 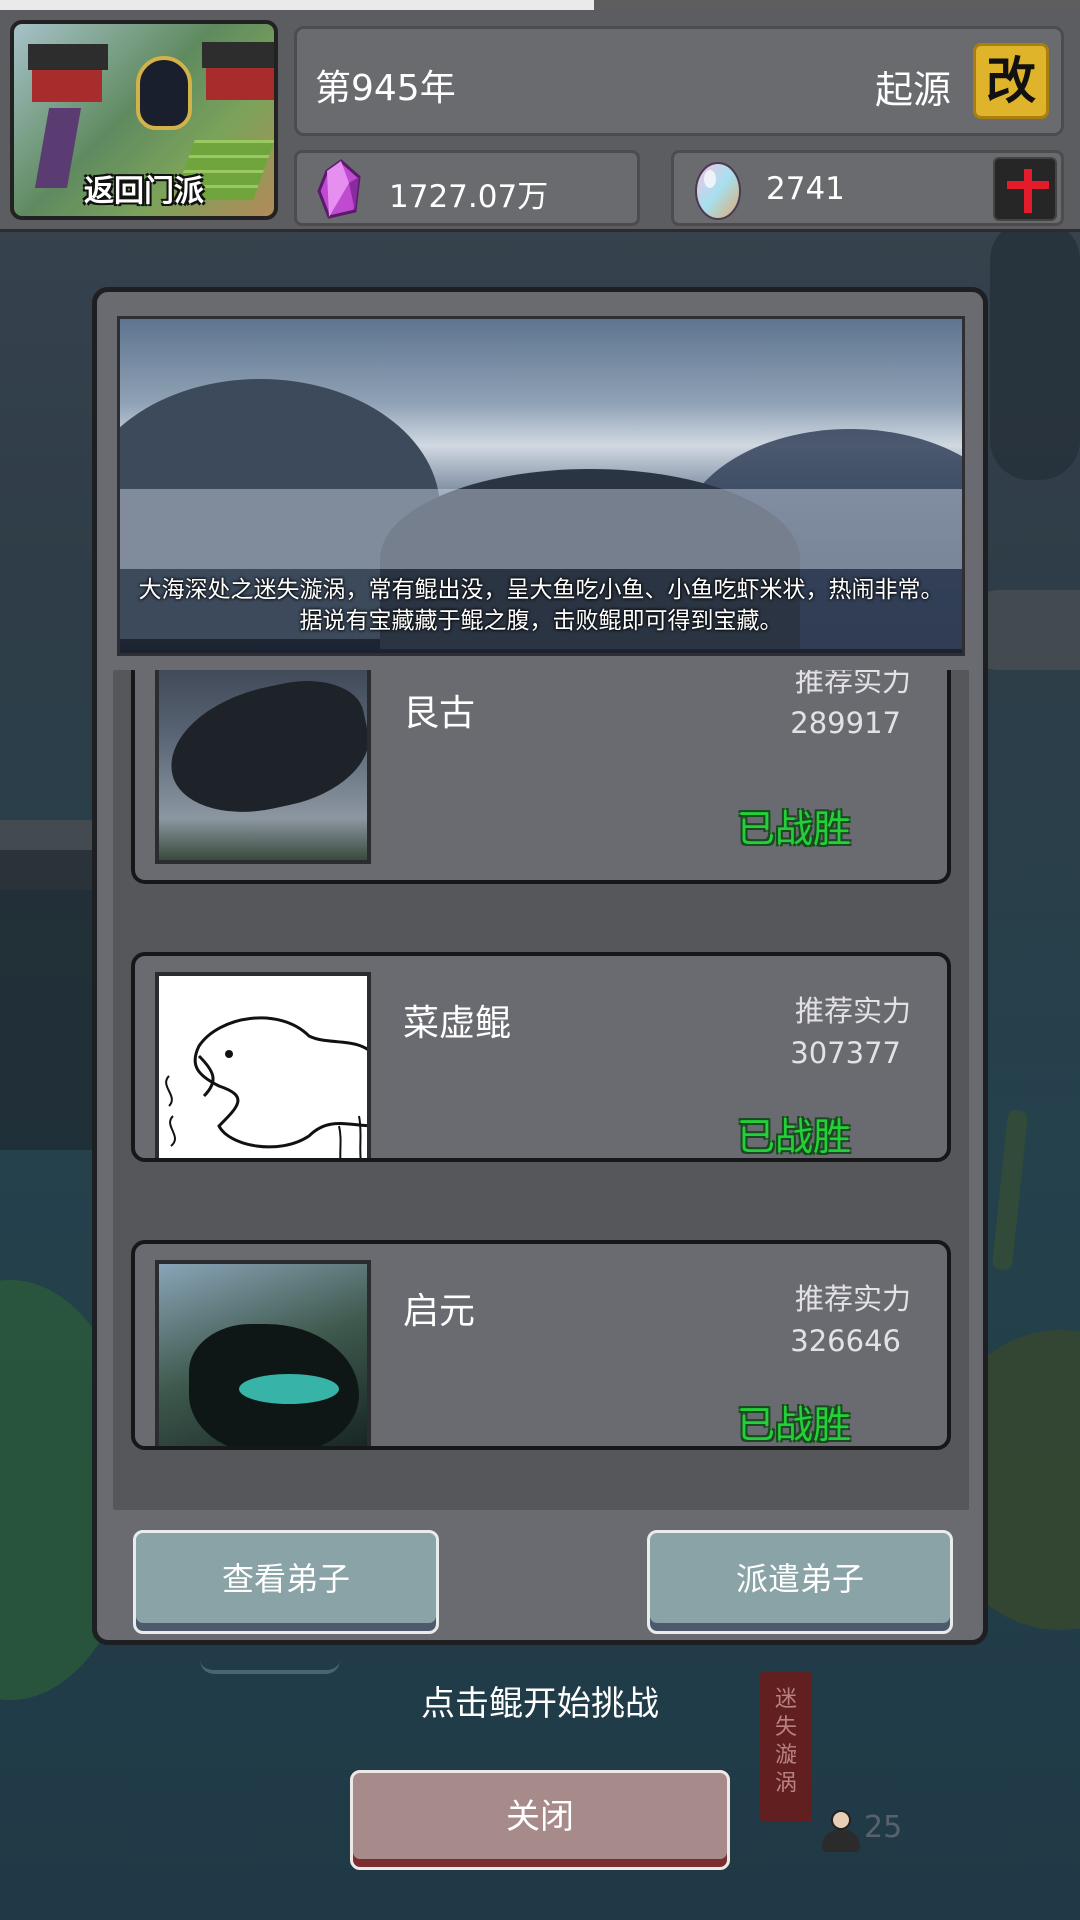 What do you see at coordinates (164, 93) in the screenshot?
I see `sect-emblem-icon` at bounding box center [164, 93].